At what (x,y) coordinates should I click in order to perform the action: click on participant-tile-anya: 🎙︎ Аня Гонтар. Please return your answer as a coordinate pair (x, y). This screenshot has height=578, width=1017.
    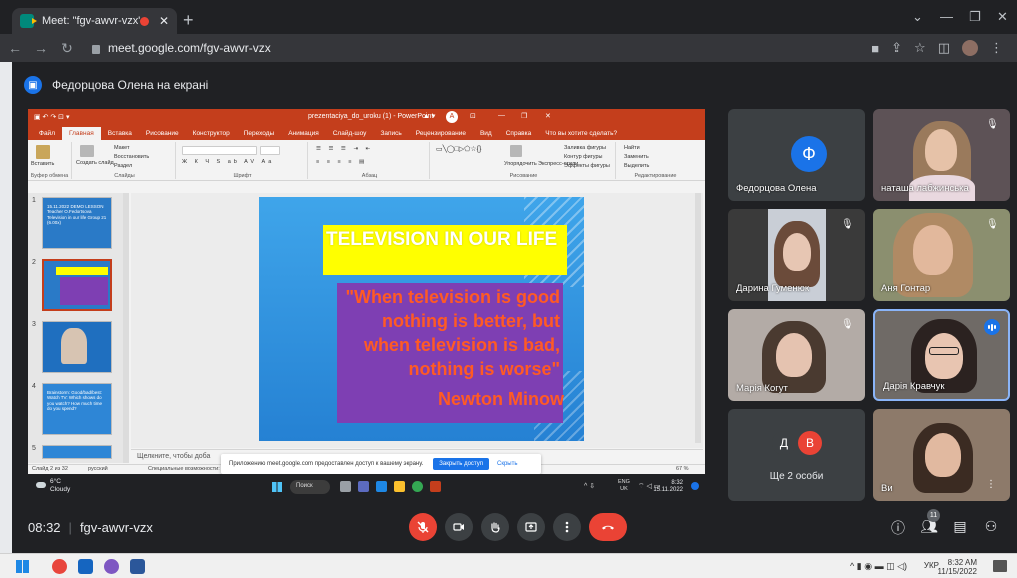
    Looking at the image, I should click on (941, 255).